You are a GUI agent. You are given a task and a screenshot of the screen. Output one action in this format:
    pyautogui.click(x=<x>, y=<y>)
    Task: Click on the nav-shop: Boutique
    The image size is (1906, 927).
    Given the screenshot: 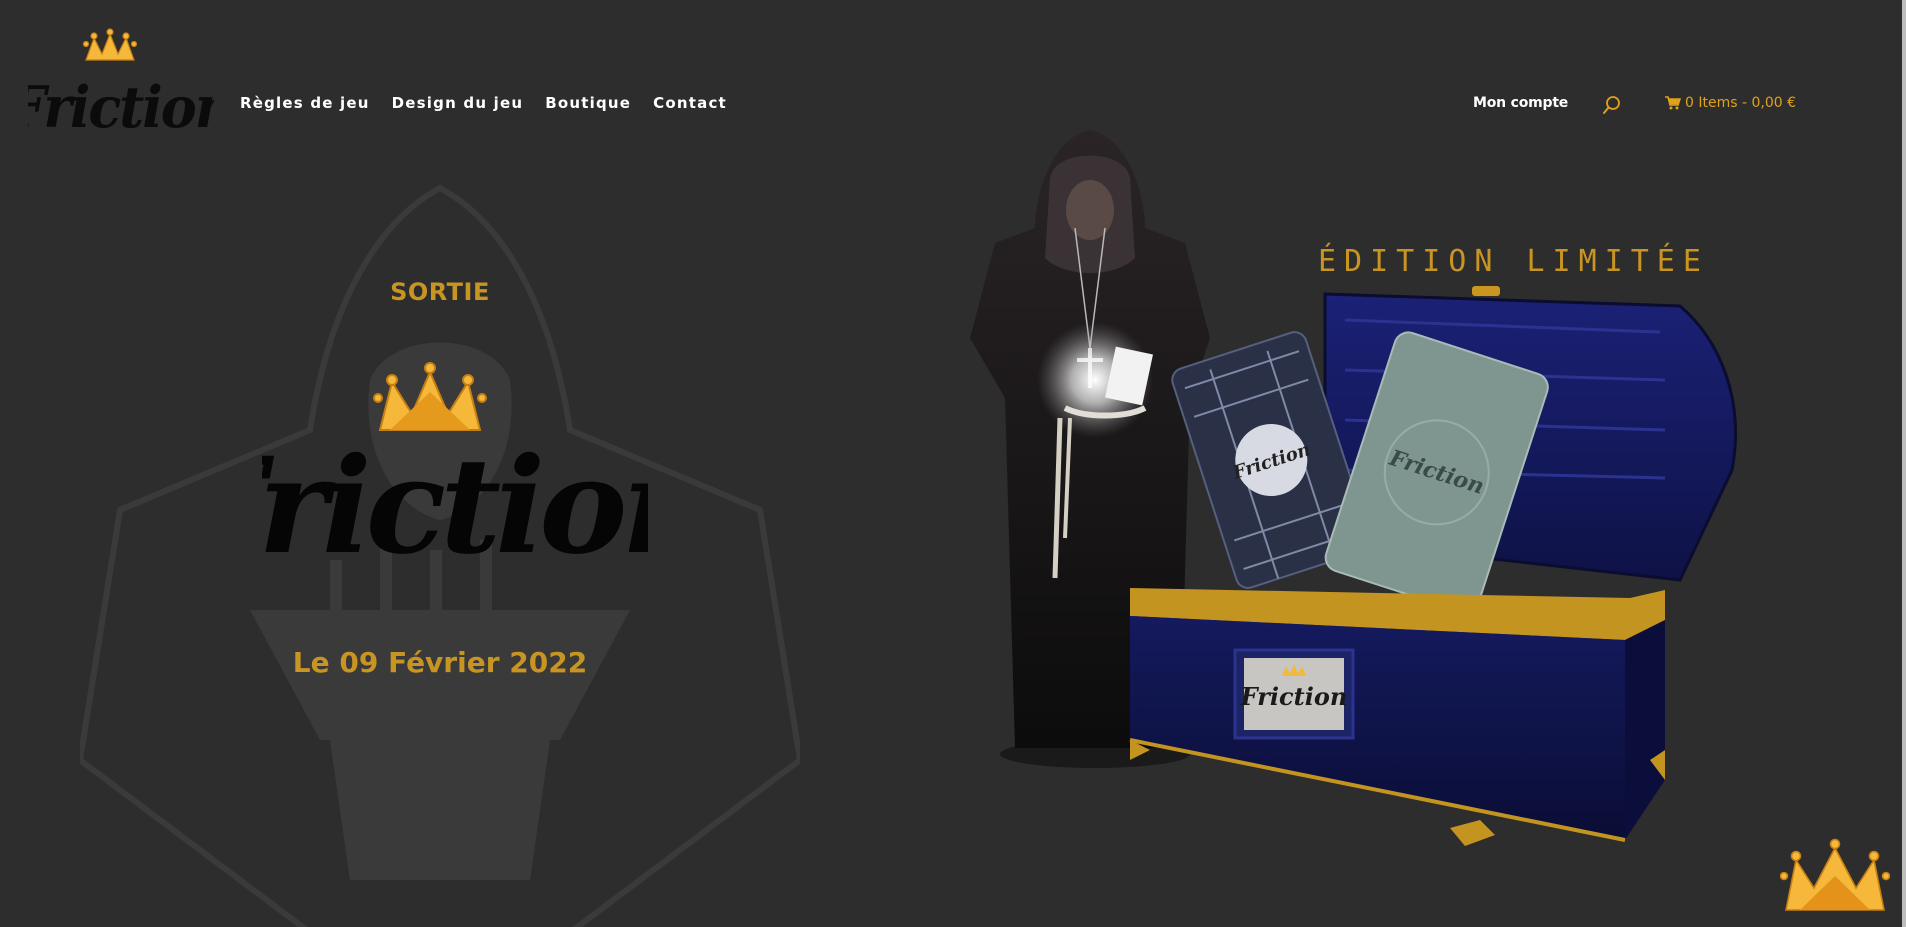 What is the action you would take?
    pyautogui.click(x=588, y=103)
    